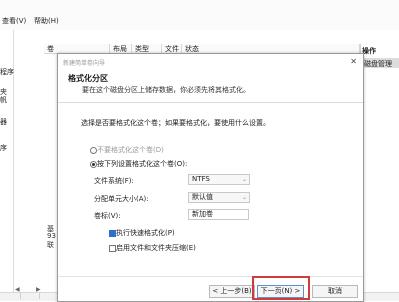 The height and width of the screenshot is (302, 399). I want to click on step-title: 格式化分区, so click(88, 78).